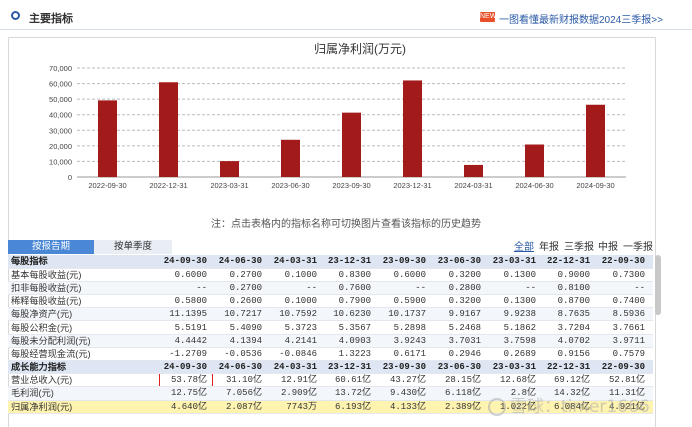 This screenshot has width=692, height=427. I want to click on chart-x-tick-label: 2023-12-31, so click(412, 185).